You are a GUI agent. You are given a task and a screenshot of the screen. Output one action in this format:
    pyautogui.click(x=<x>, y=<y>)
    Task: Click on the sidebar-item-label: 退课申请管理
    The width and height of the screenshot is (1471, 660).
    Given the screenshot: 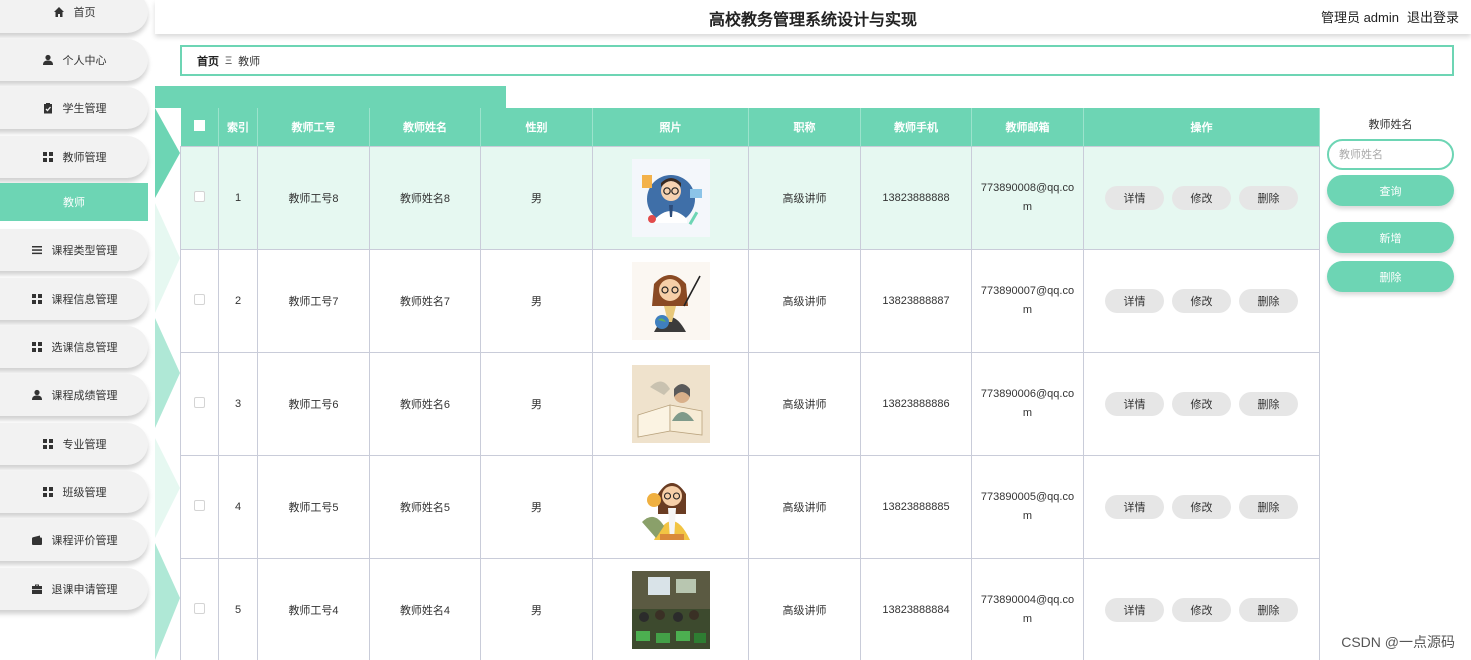 What is the action you would take?
    pyautogui.click(x=84, y=590)
    